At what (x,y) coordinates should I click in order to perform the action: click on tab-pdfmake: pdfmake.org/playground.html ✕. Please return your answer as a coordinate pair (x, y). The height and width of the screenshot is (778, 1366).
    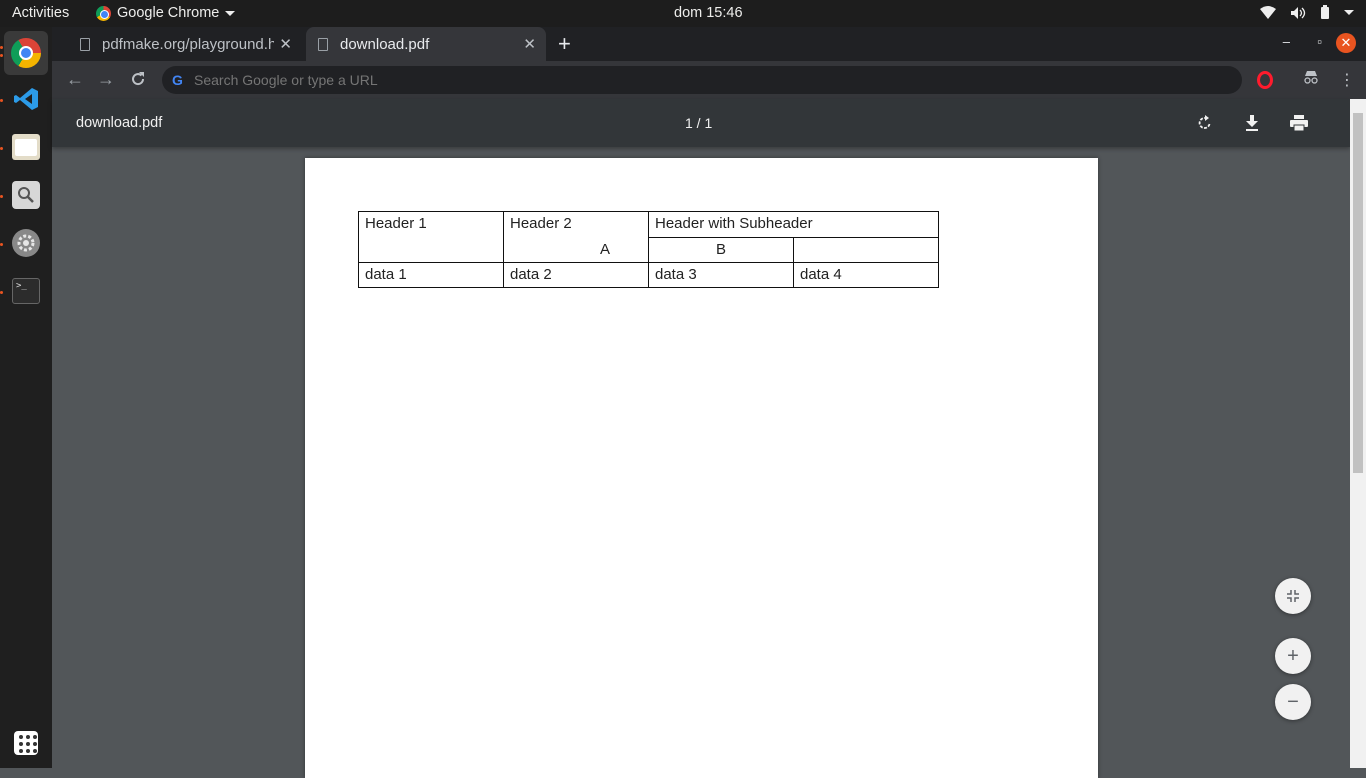
    Looking at the image, I should click on (186, 44).